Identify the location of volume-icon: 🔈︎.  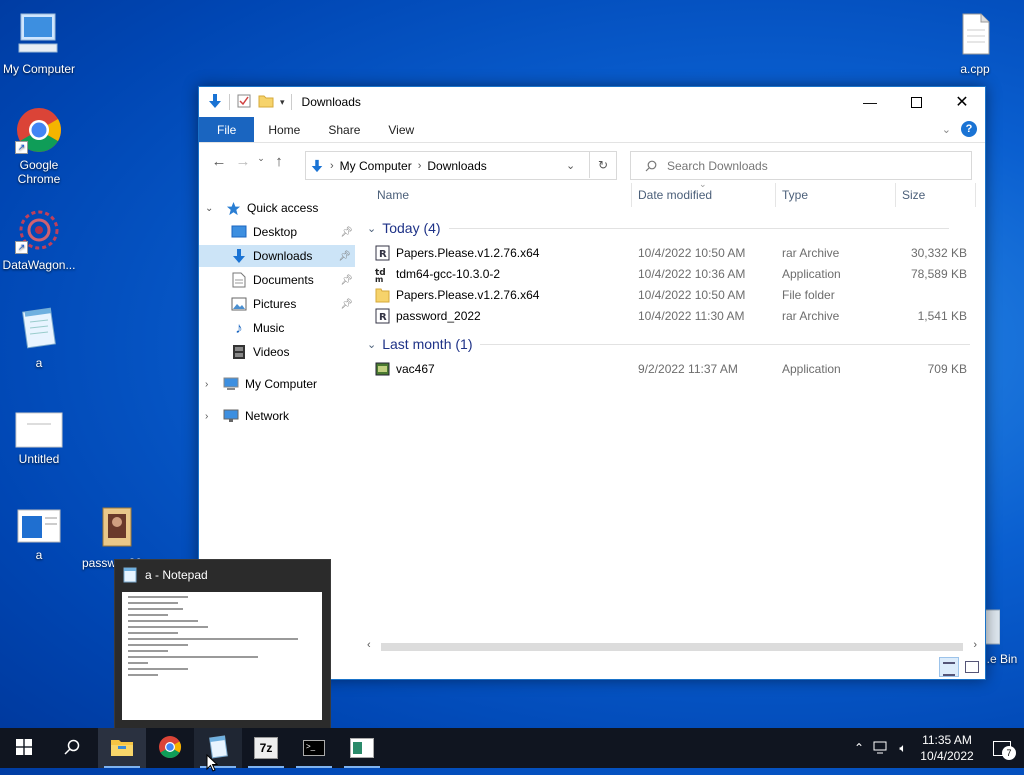
(903, 748).